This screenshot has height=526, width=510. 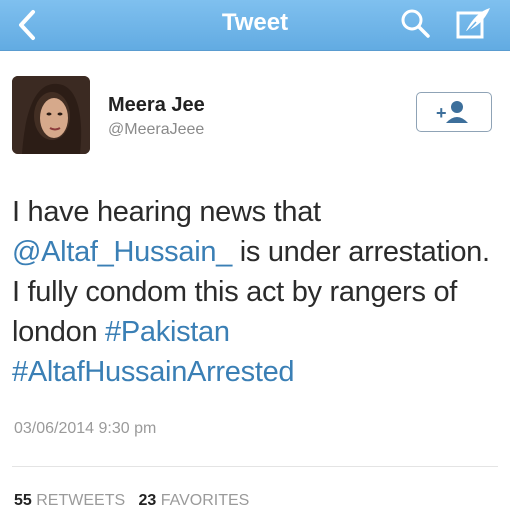 What do you see at coordinates (167, 332) in the screenshot?
I see `hashtag-link: #Pakistan` at bounding box center [167, 332].